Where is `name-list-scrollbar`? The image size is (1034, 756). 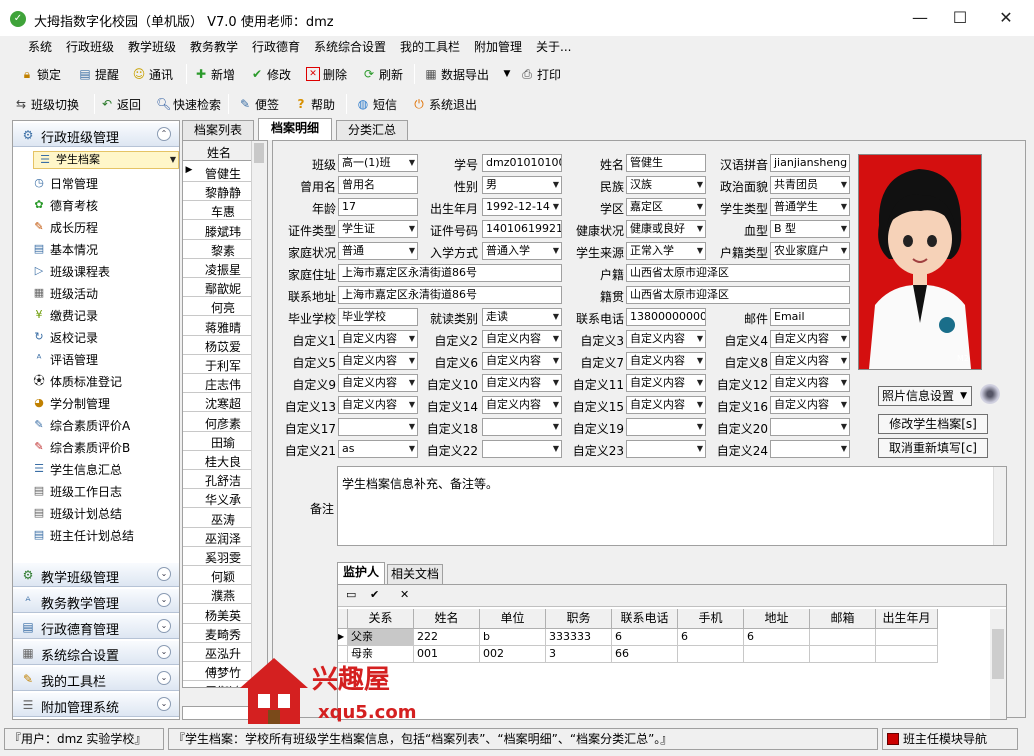
name-list-scrollbar is located at coordinates (259, 414).